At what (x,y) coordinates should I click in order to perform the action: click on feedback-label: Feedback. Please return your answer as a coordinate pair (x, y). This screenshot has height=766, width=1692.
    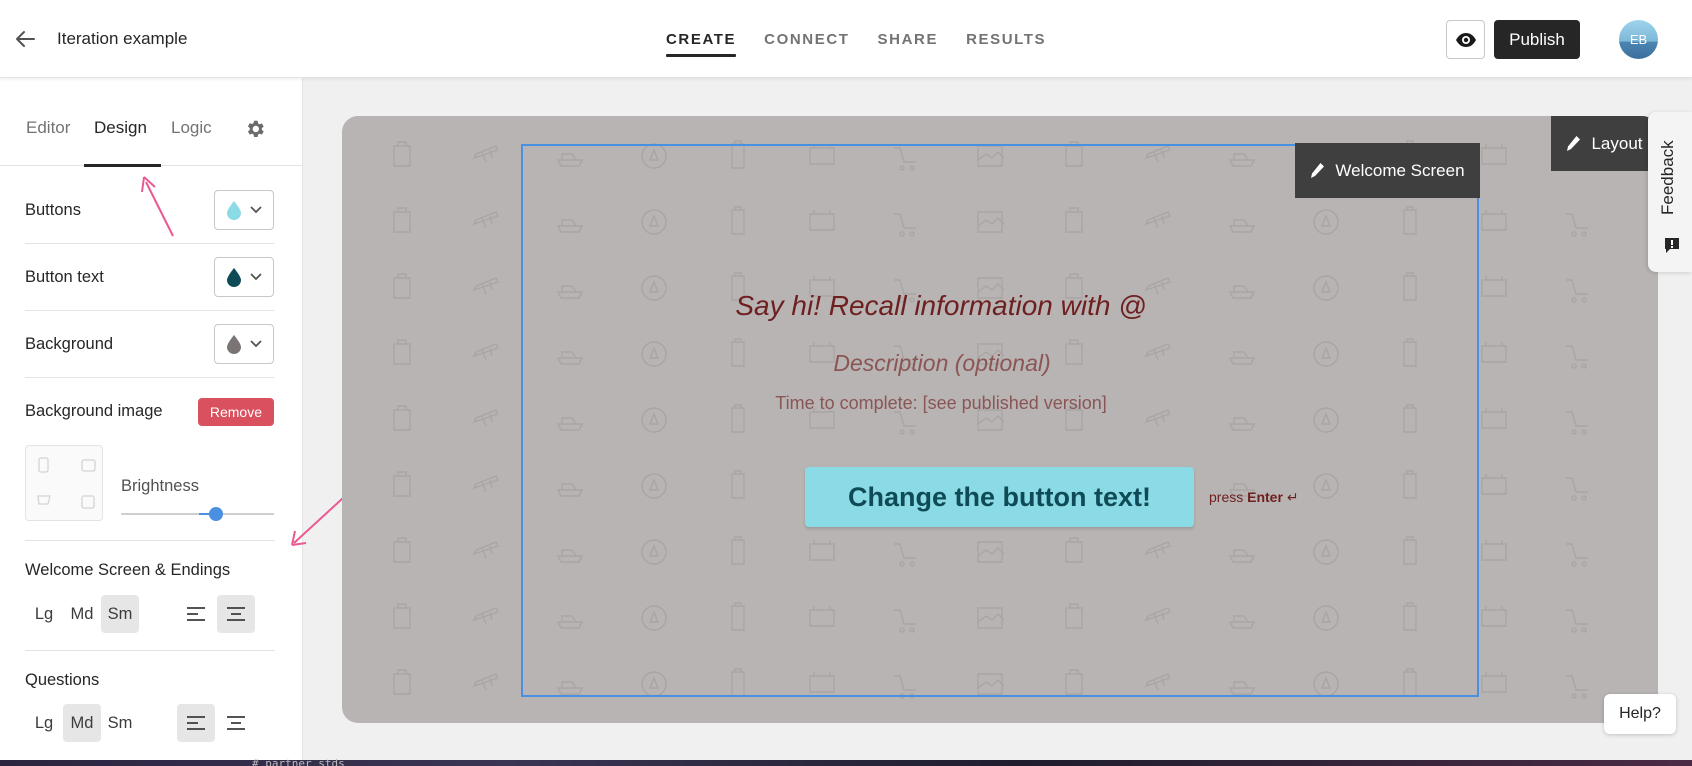
    Looking at the image, I should click on (1667, 177).